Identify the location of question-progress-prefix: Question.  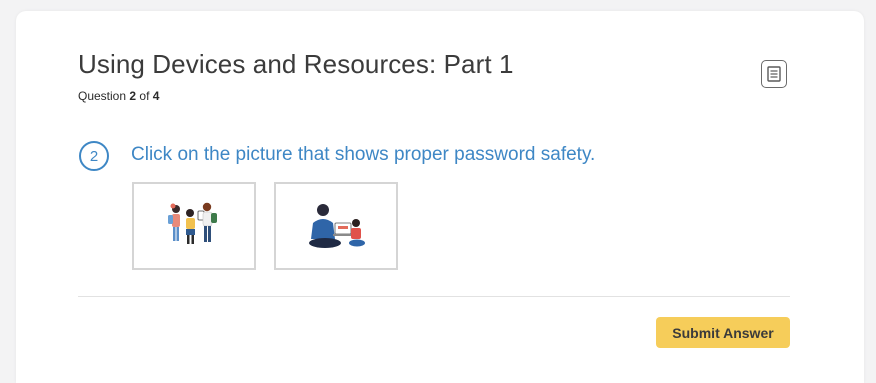
(104, 96).